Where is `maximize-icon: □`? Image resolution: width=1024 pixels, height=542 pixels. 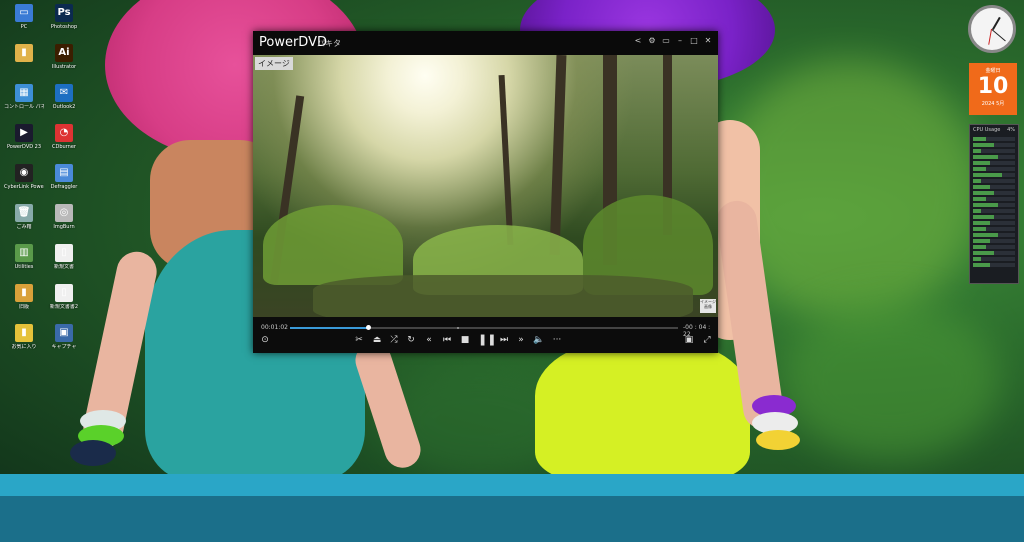
maximize-icon: □ is located at coordinates (694, 40).